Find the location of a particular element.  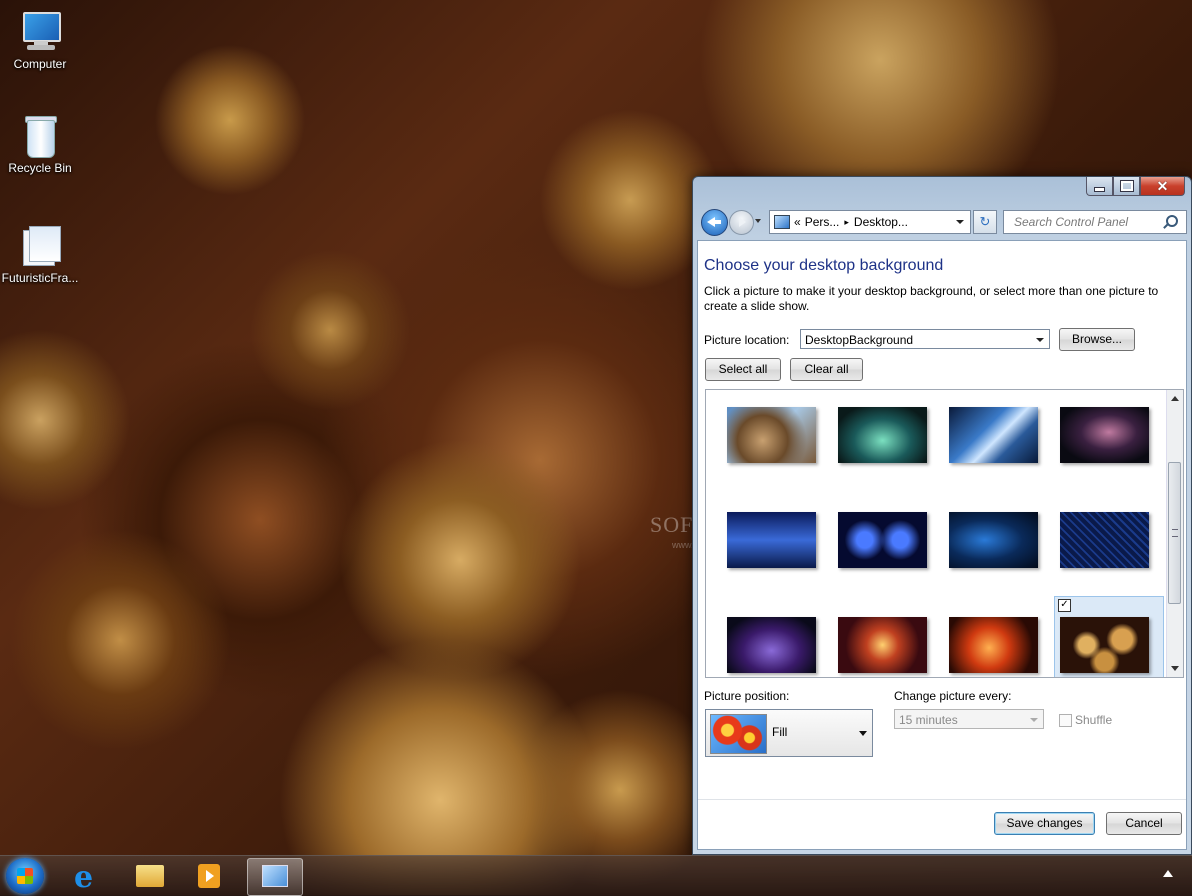

cancel-button: Cancel is located at coordinates (1144, 823).